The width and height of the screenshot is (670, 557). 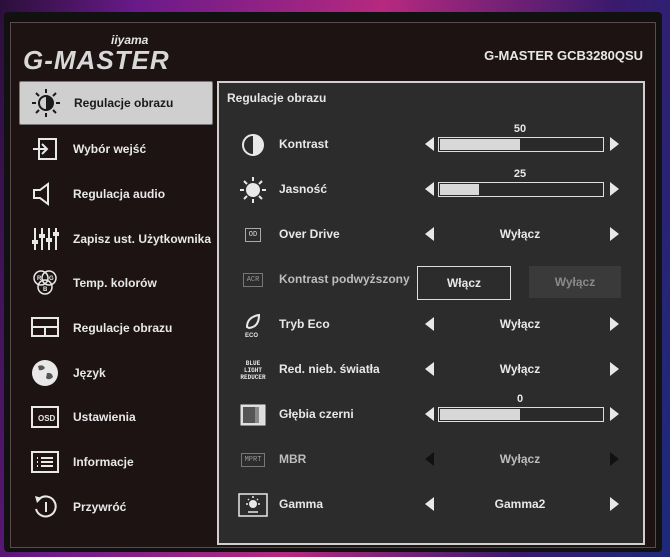 What do you see at coordinates (119, 194) in the screenshot?
I see `sidebar-item-label: Regulacja audio` at bounding box center [119, 194].